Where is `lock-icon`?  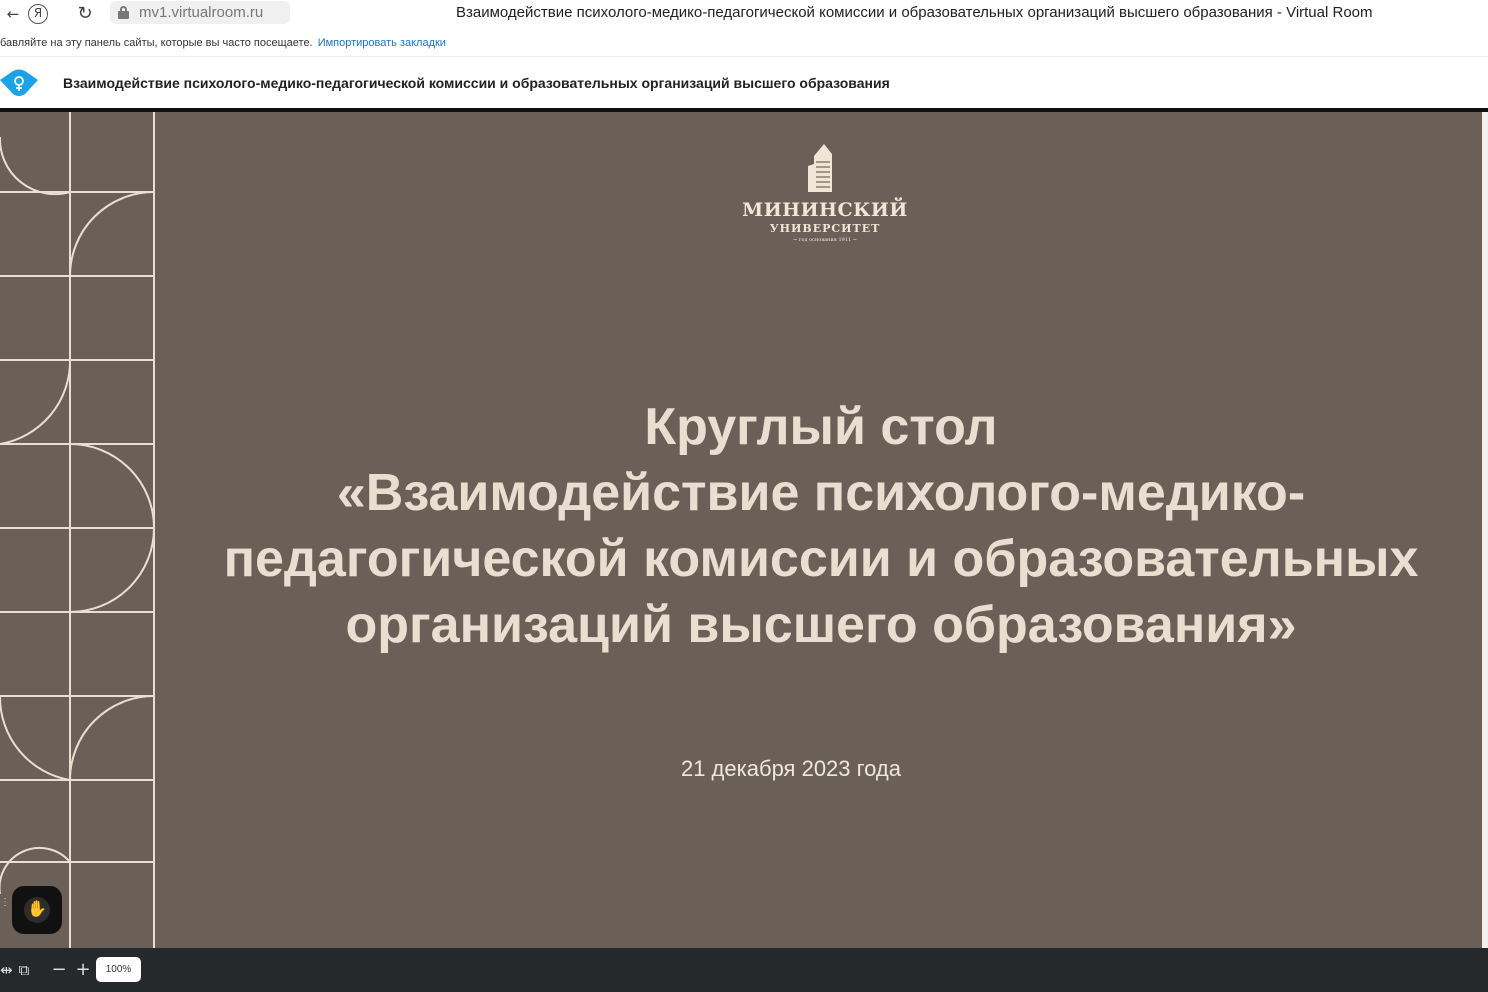 lock-icon is located at coordinates (123, 12).